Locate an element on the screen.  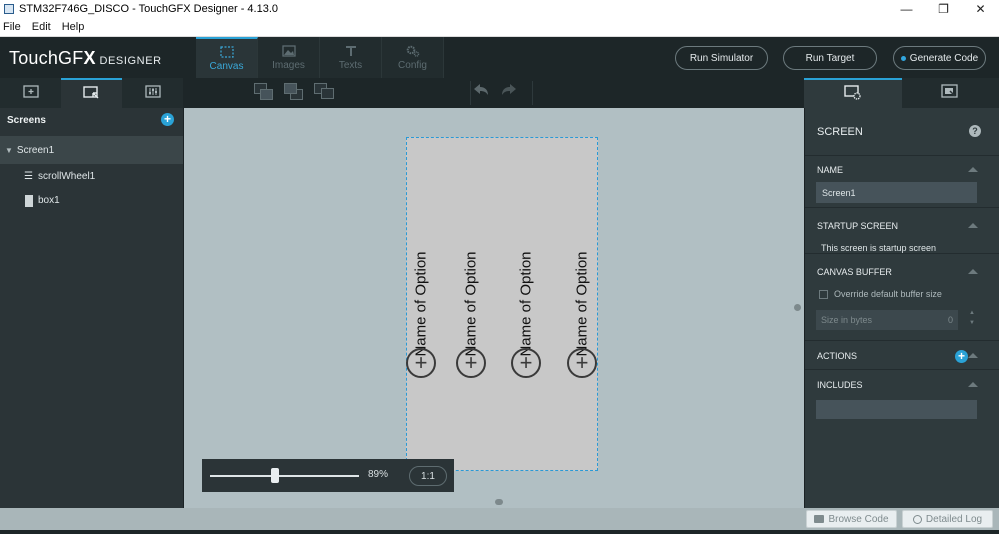
arrange-tools is located at coordinates (295, 93).